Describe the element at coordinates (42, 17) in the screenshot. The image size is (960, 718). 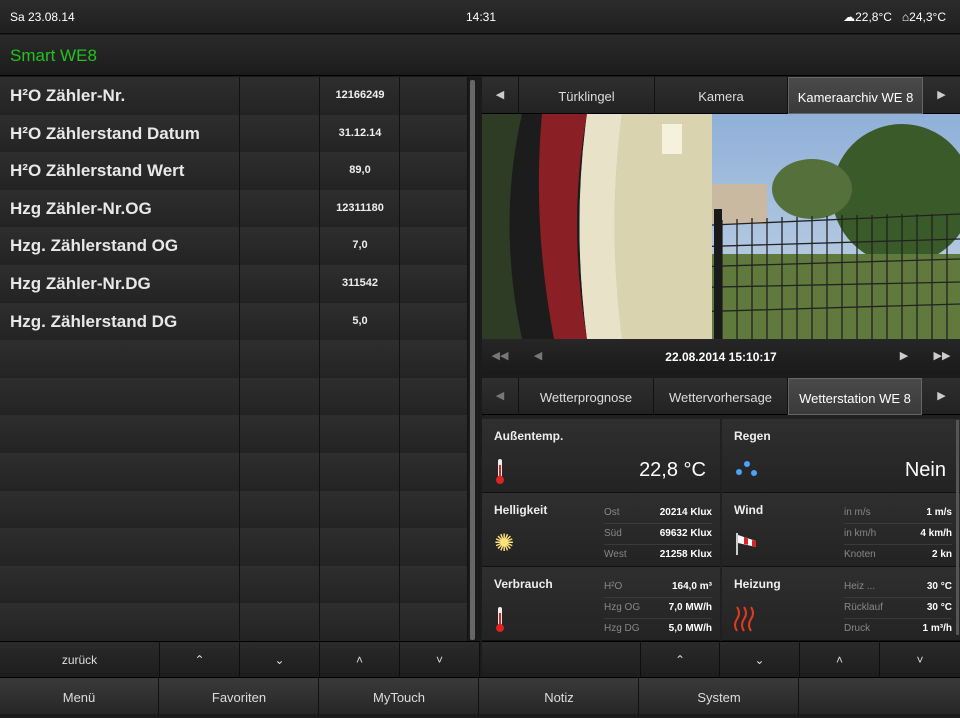
I see `status-date: Sa 23.08.14` at that location.